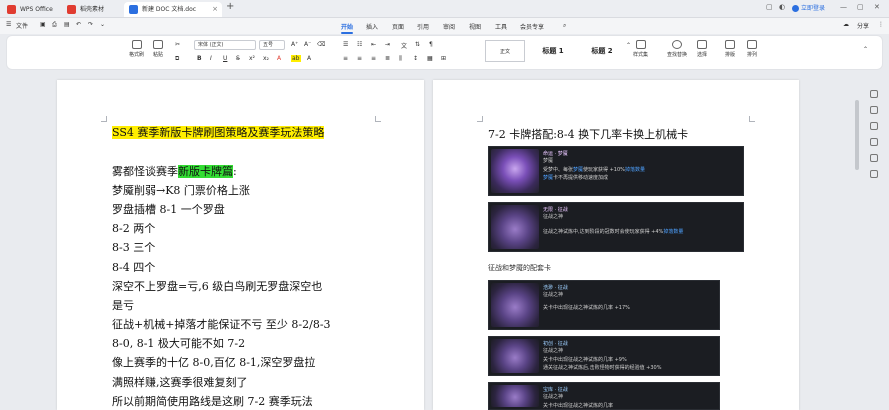 This screenshot has width=889, height=410. I want to click on style-heading-2: 标题 2, so click(602, 51).